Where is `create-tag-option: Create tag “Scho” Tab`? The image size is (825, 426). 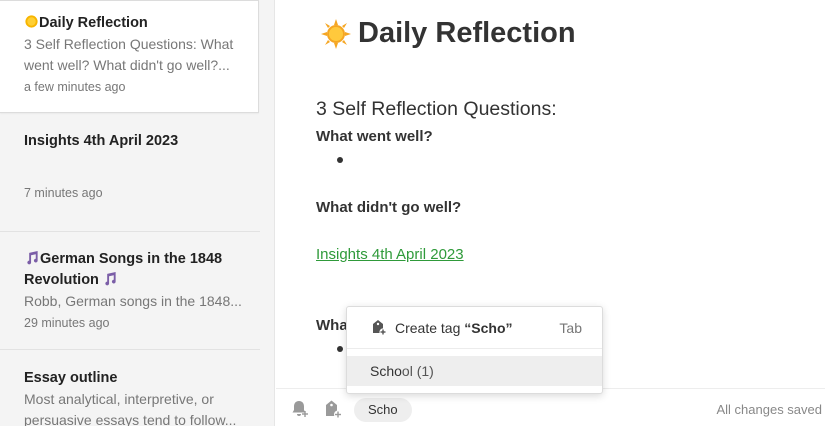
create-tag-option: Create tag “Scho” Tab is located at coordinates (474, 328).